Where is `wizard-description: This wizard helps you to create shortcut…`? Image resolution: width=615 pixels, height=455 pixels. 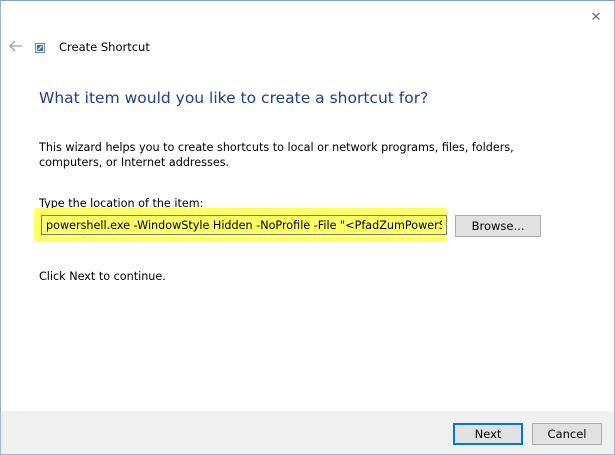
wizard-description: This wizard helps you to create shortcut… is located at coordinates (276, 155).